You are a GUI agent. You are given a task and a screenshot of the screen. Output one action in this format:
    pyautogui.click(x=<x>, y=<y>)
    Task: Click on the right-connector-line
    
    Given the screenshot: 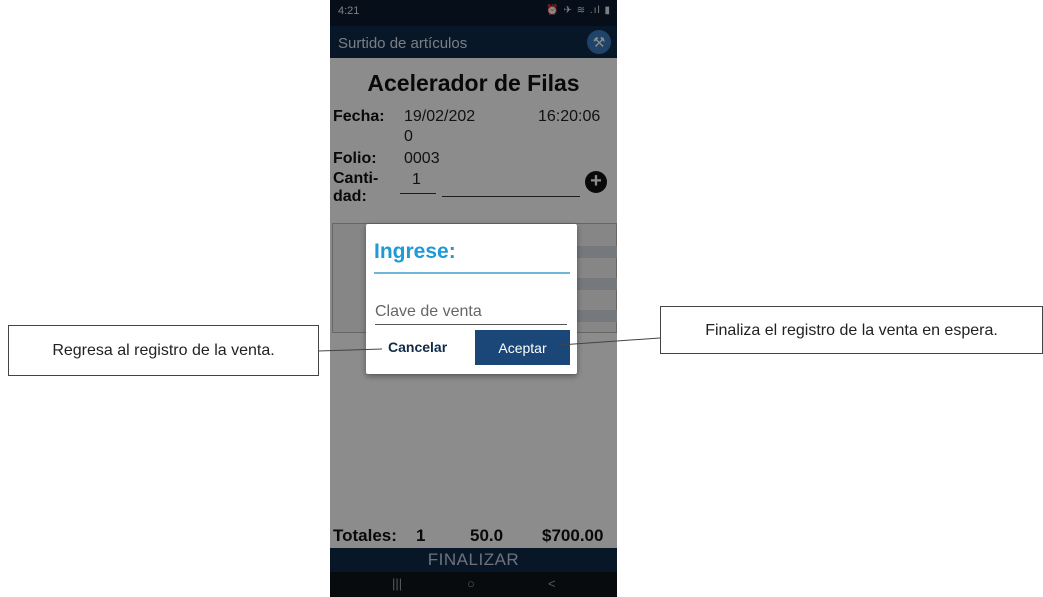 What is the action you would take?
    pyautogui.click(x=610, y=341)
    